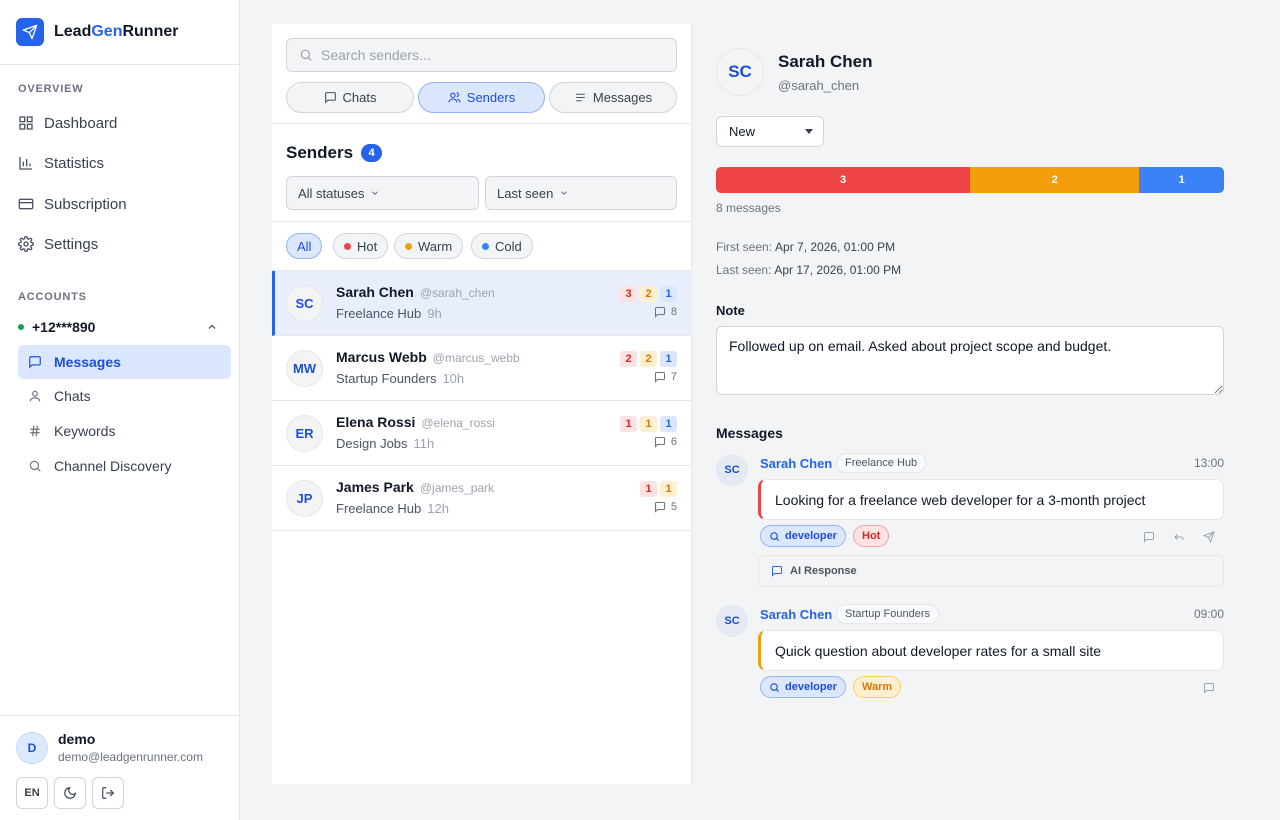  Describe the element at coordinates (457, 488) in the screenshot. I see `sender-handle: @james_park` at that location.